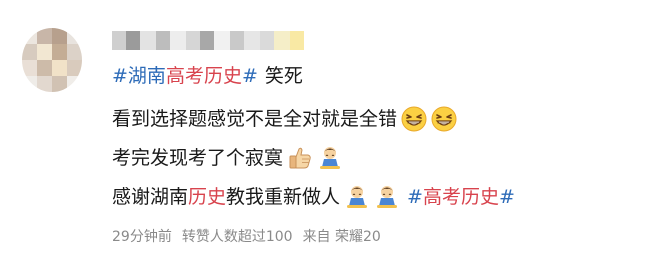  What do you see at coordinates (52, 60) in the screenshot?
I see `avatar` at bounding box center [52, 60].